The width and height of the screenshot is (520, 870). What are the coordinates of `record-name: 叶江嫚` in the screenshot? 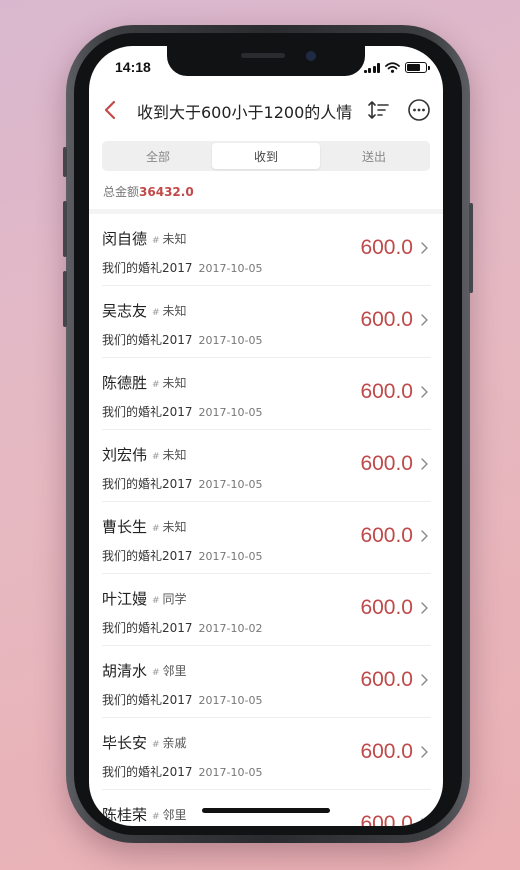 It's located at (125, 599).